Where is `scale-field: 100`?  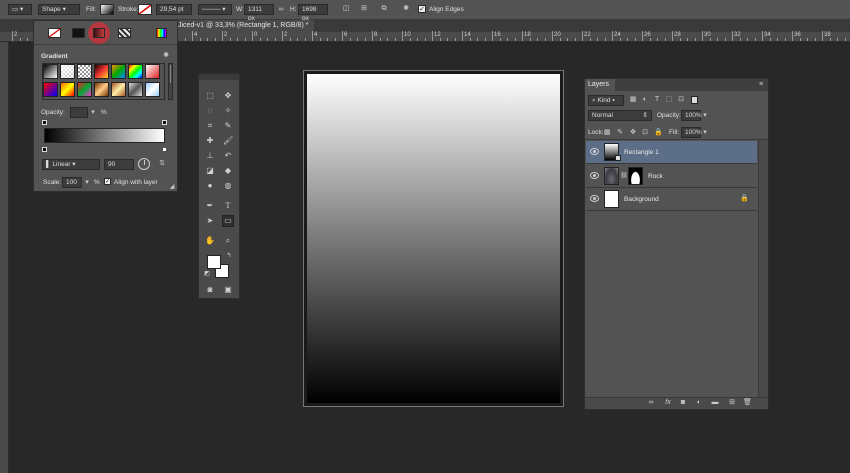 scale-field: 100 is located at coordinates (72, 182).